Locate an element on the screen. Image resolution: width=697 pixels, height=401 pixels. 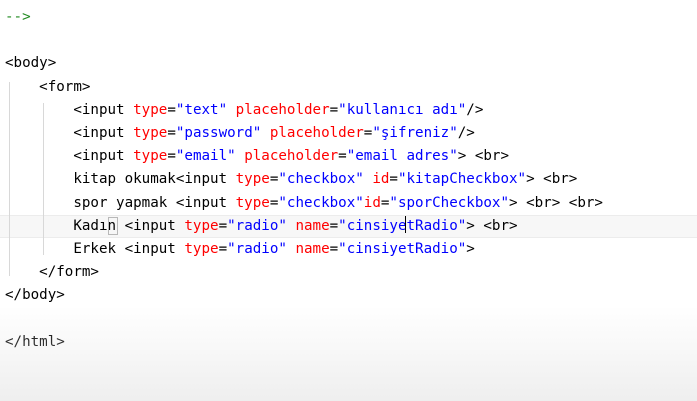
code-token-text: <body> is located at coordinates (31, 63).